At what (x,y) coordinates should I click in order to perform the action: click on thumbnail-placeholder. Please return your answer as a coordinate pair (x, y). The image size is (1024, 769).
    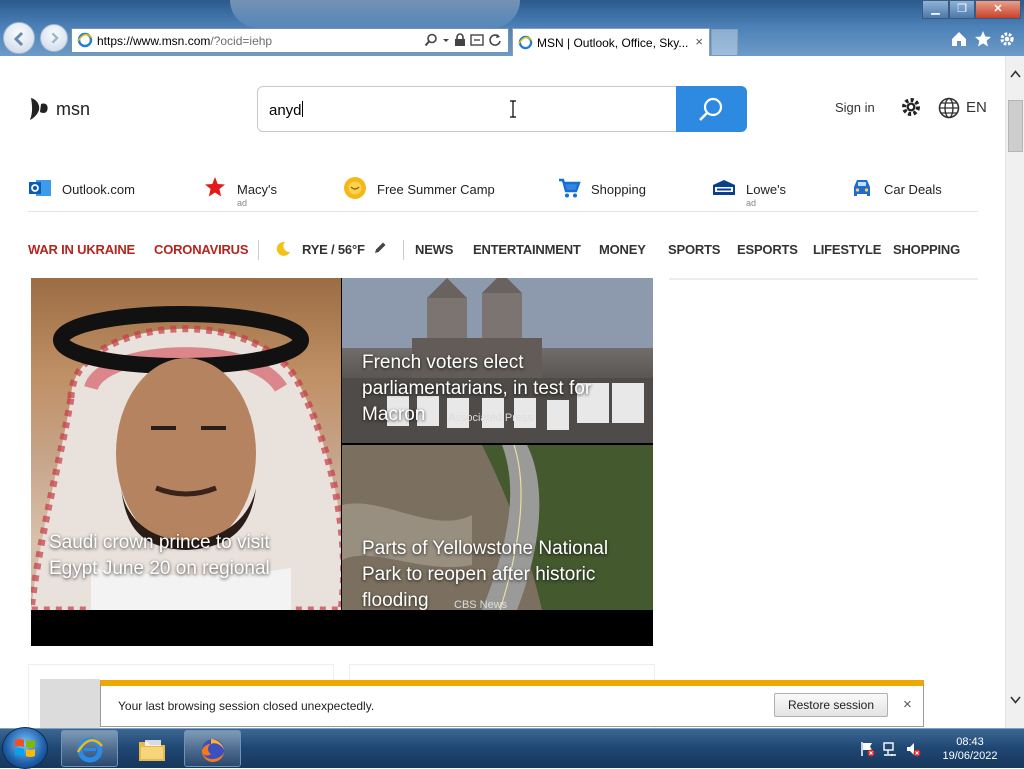
    Looking at the image, I should click on (70, 703).